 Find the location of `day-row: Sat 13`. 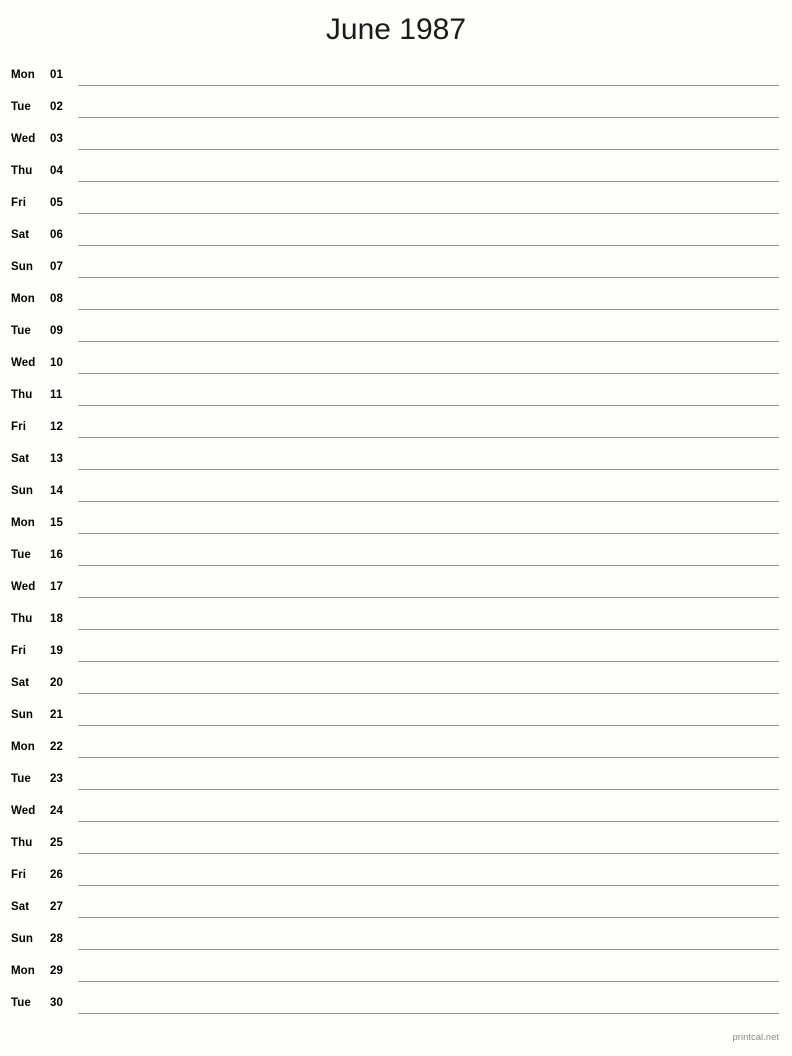

day-row: Sat 13 is located at coordinates (396, 462).